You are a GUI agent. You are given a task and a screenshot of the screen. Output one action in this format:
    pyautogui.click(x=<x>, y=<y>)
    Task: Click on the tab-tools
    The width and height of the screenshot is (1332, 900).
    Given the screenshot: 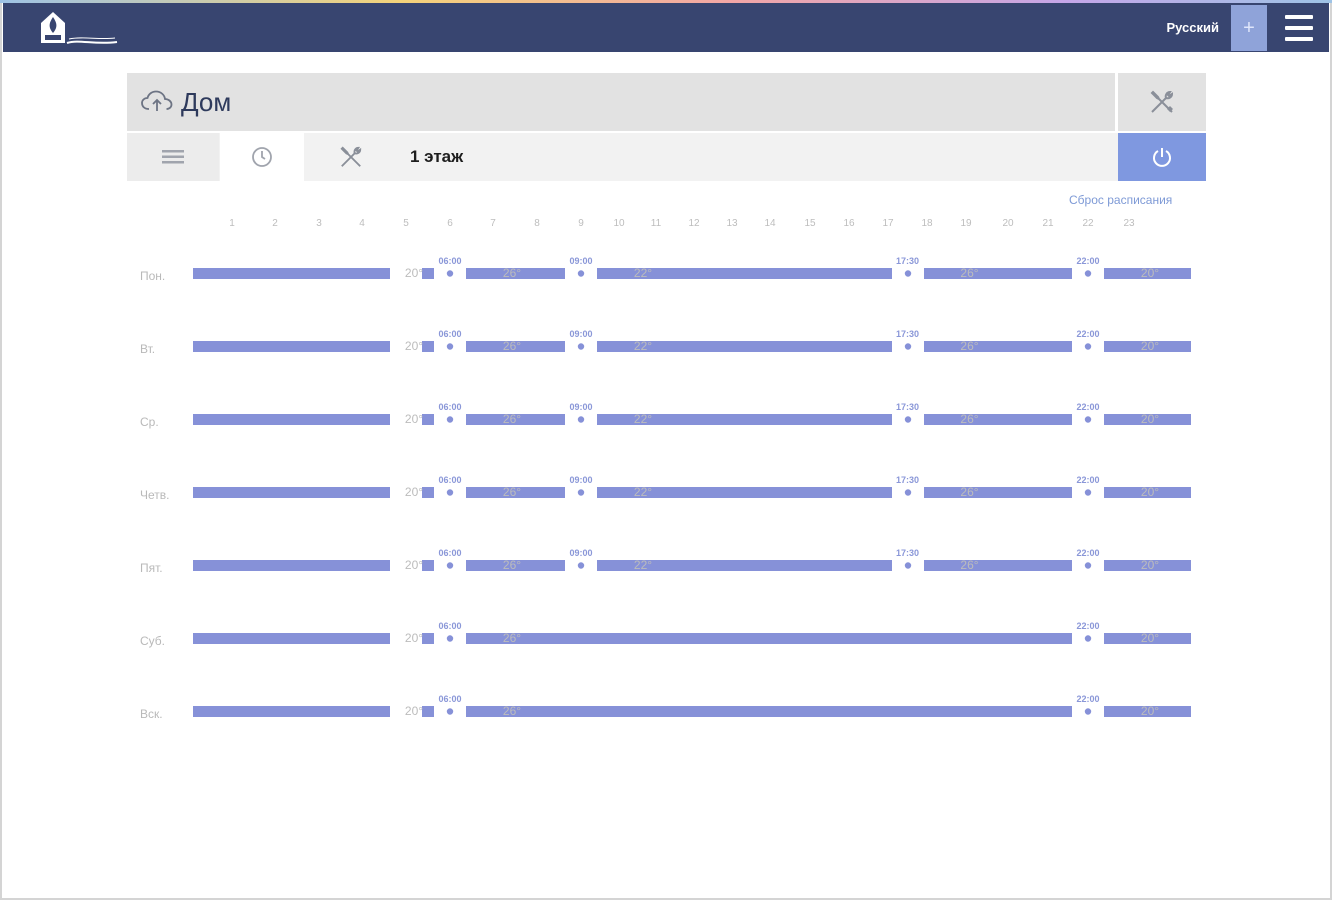 What is the action you would take?
    pyautogui.click(x=351, y=157)
    